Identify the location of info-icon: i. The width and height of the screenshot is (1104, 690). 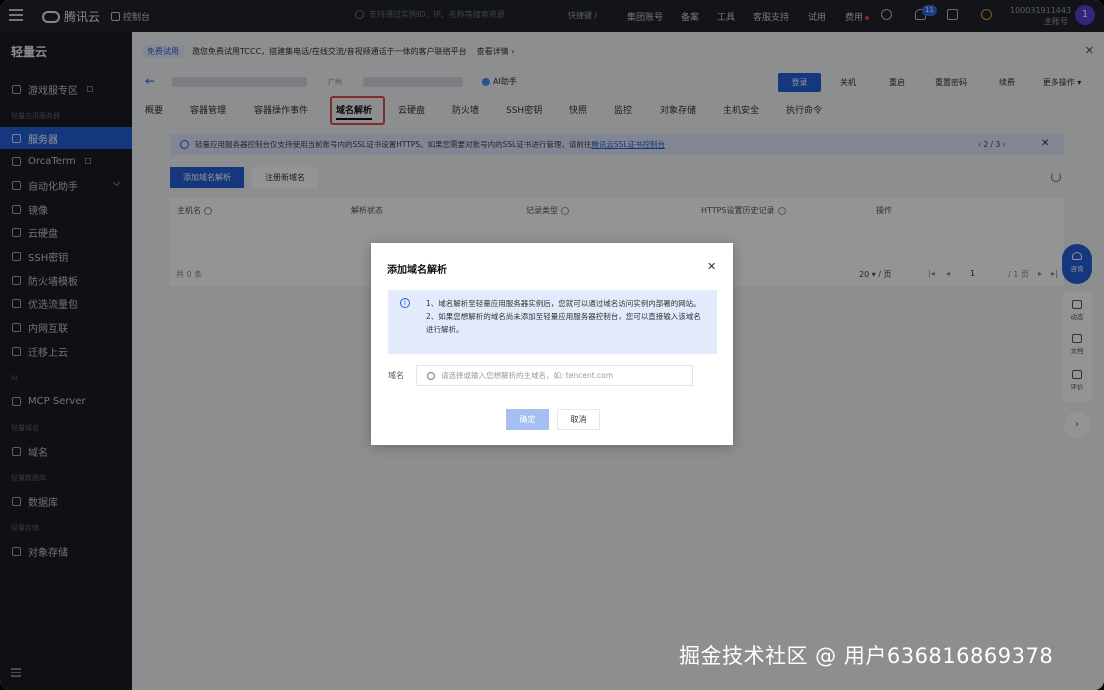
(405, 303).